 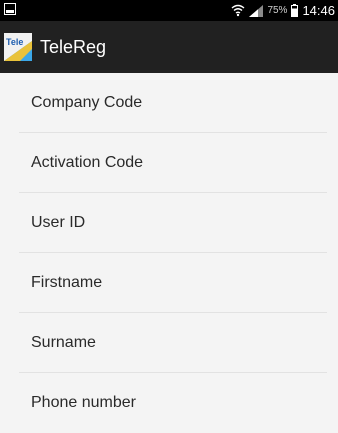 I want to click on surname-input, so click(x=173, y=343).